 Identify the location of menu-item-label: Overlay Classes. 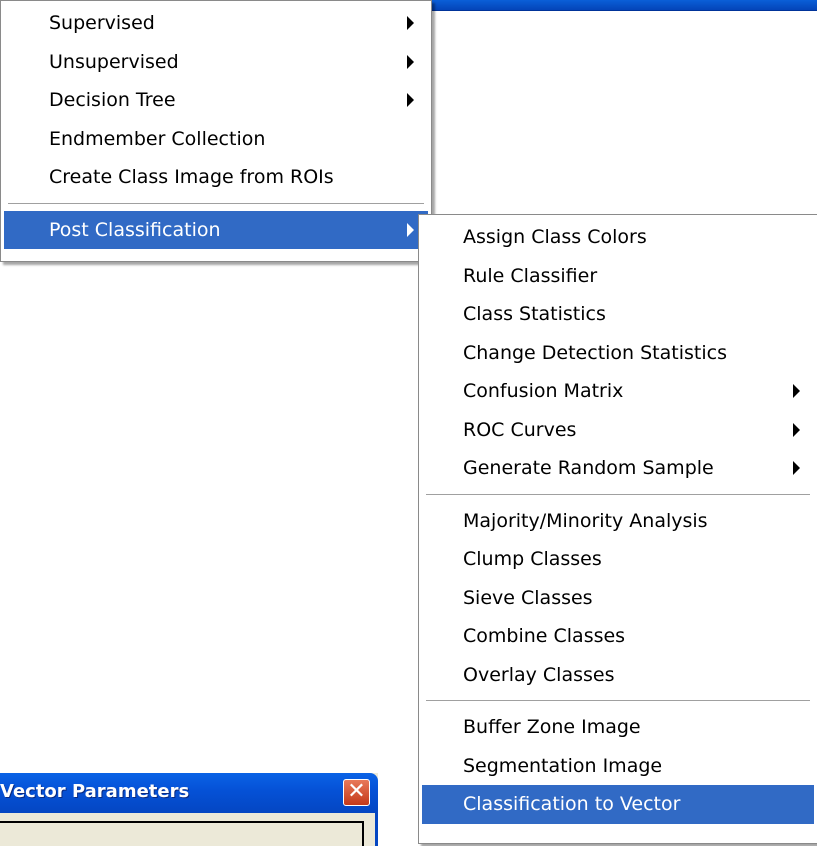
(539, 674).